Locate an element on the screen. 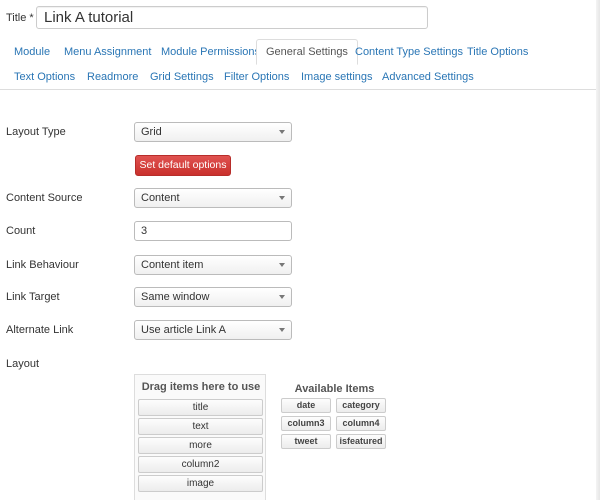 This screenshot has height=500, width=600. content-source-select: Content is located at coordinates (213, 198).